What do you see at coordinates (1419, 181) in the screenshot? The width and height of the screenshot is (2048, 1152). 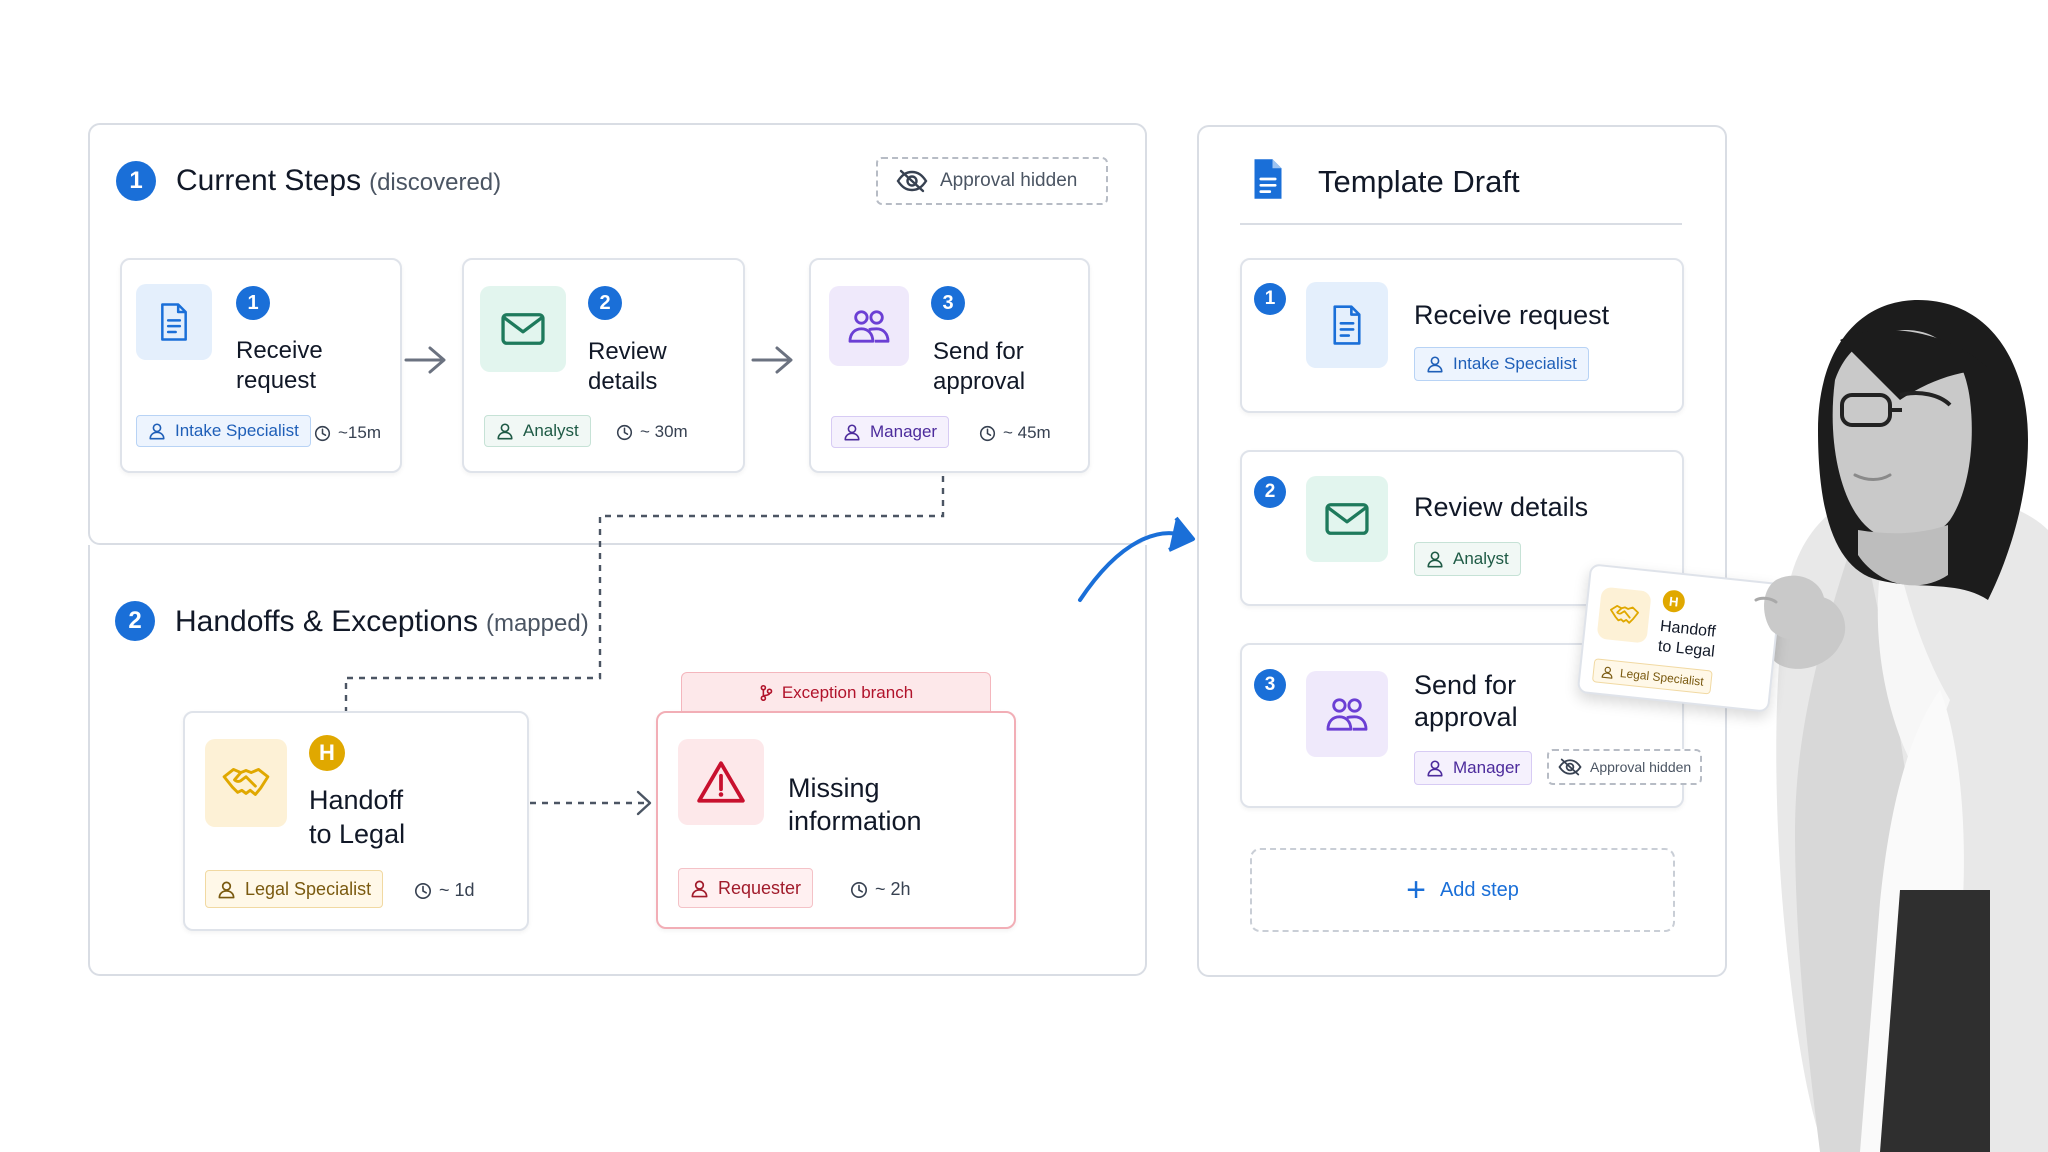 I see `template-draft-title: Template Draft` at bounding box center [1419, 181].